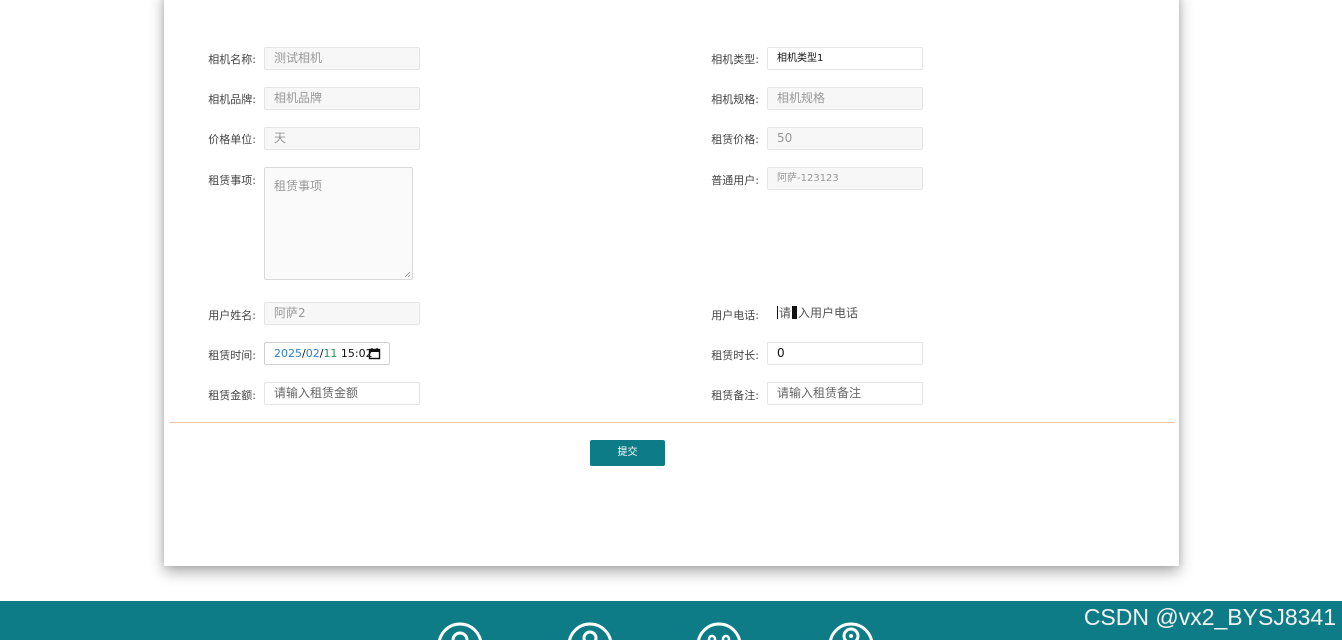 Image resolution: width=1342 pixels, height=640 pixels. I want to click on location-pin-icon, so click(851, 630).